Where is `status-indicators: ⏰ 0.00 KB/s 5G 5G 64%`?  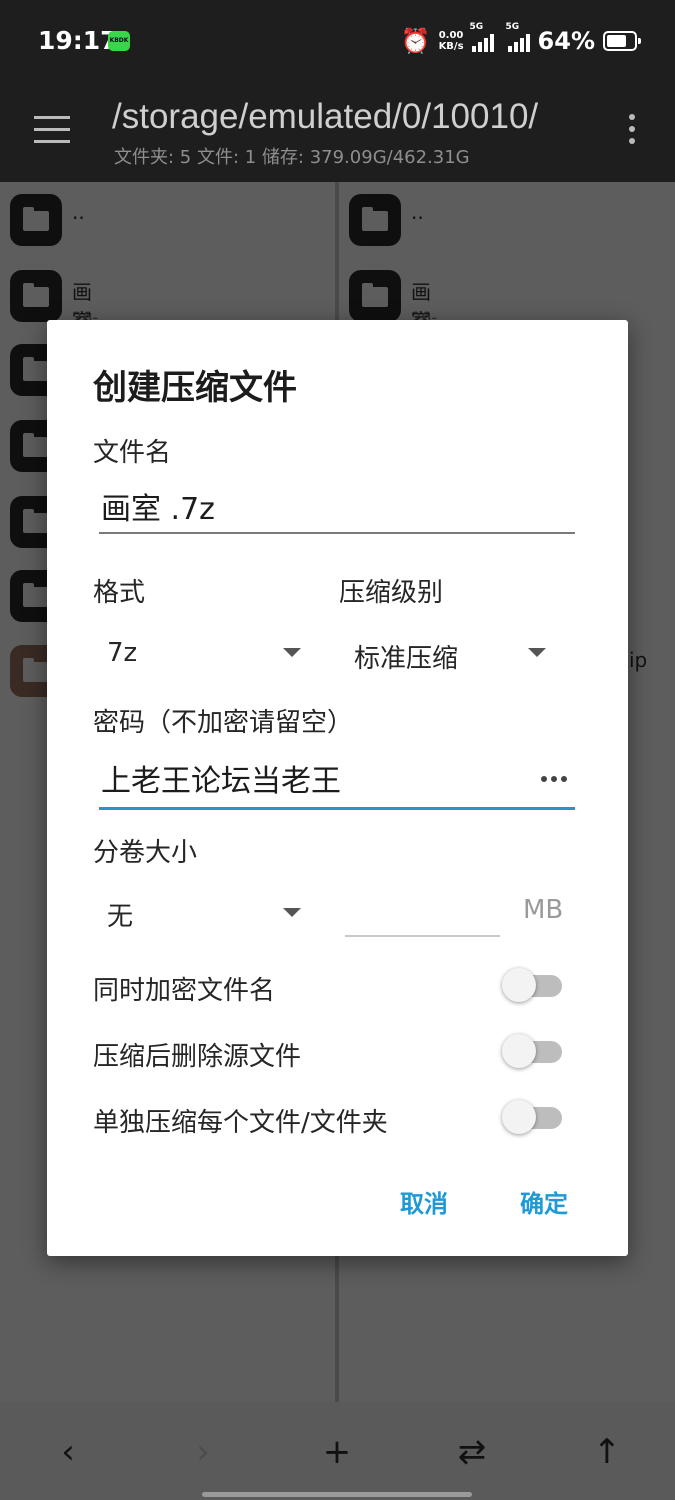
status-indicators: ⏰ 0.00 KB/s 5G 5G 64% is located at coordinates (520, 40).